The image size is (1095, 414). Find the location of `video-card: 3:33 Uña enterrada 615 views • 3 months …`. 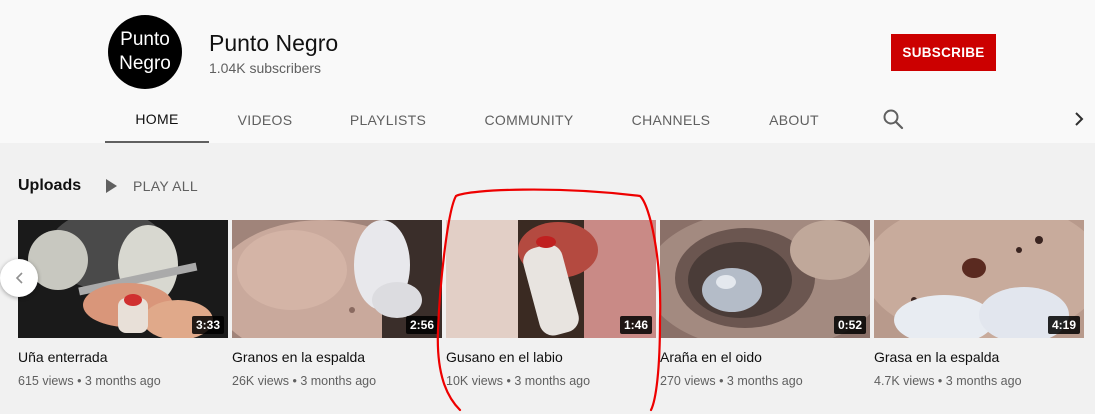

video-card: 3:33 Uña enterrada 615 views • 3 months … is located at coordinates (123, 304).